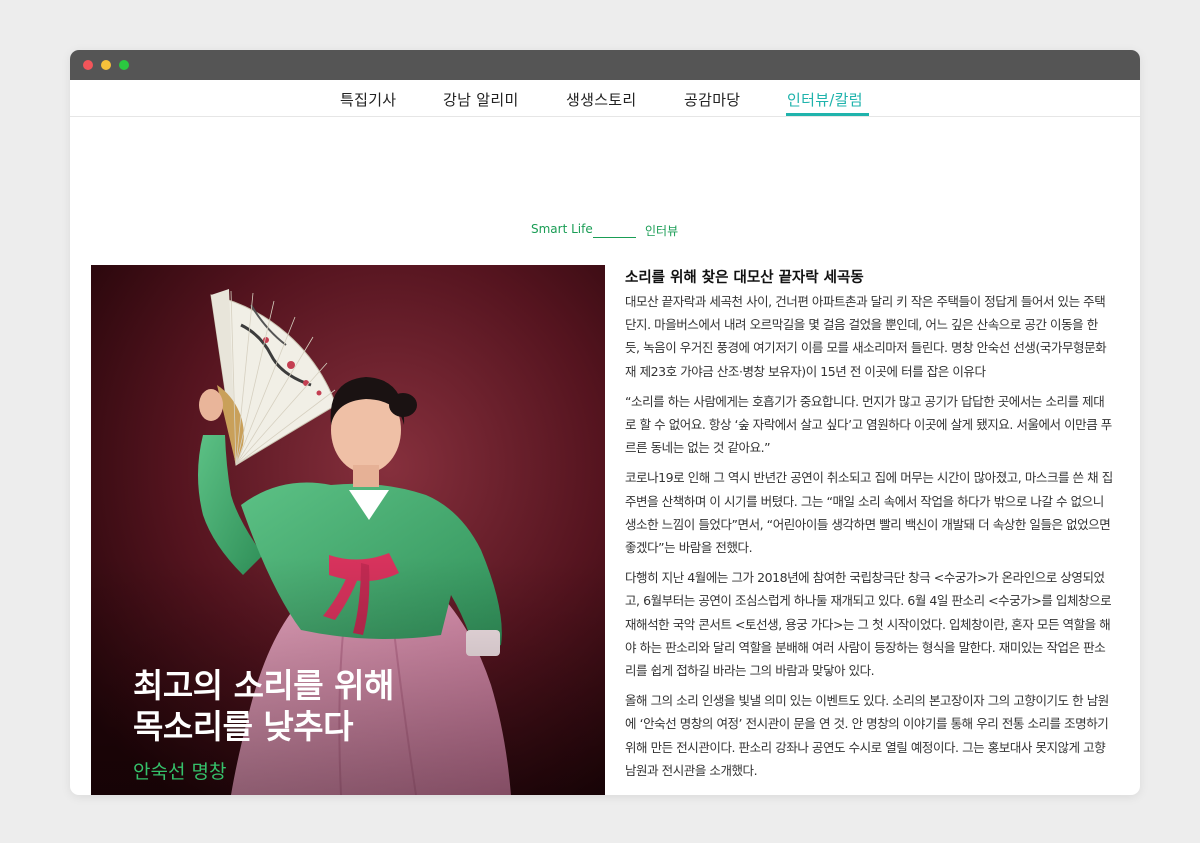 The image size is (1200, 843). What do you see at coordinates (601, 99) in the screenshot?
I see `nav-item-stories: 생생스토리` at bounding box center [601, 99].